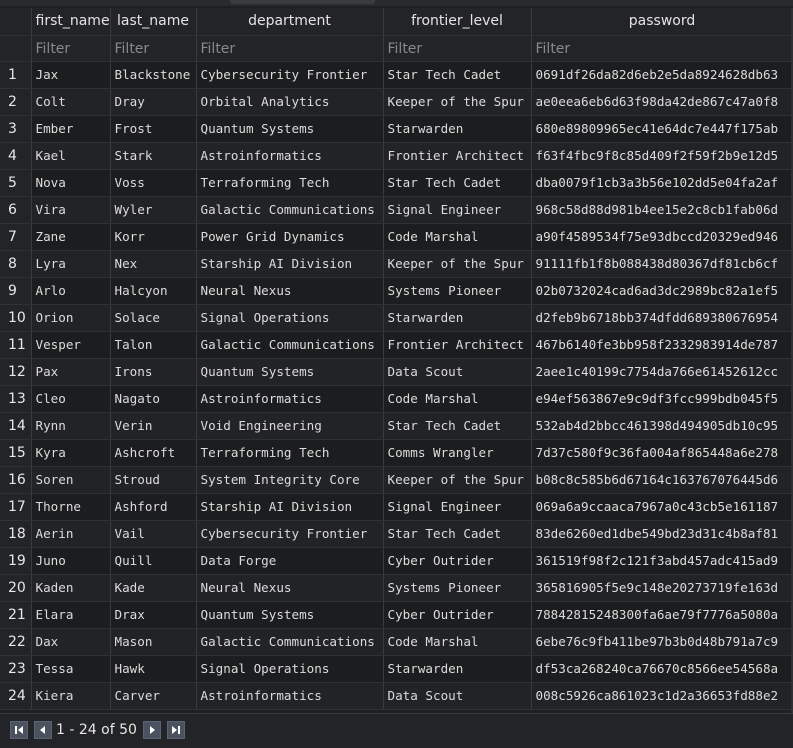  I want to click on column-header-department: department, so click(290, 22).